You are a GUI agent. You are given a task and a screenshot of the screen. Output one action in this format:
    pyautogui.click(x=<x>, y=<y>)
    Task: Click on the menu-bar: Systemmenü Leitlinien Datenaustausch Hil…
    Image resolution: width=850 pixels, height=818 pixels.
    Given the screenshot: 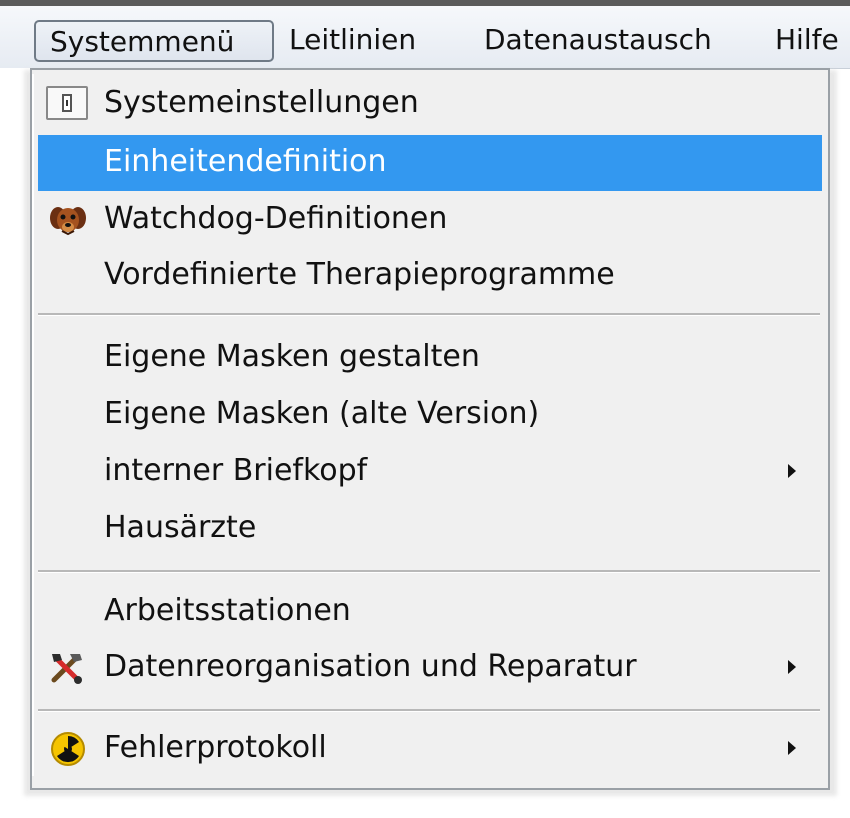 What is the action you would take?
    pyautogui.click(x=425, y=37)
    